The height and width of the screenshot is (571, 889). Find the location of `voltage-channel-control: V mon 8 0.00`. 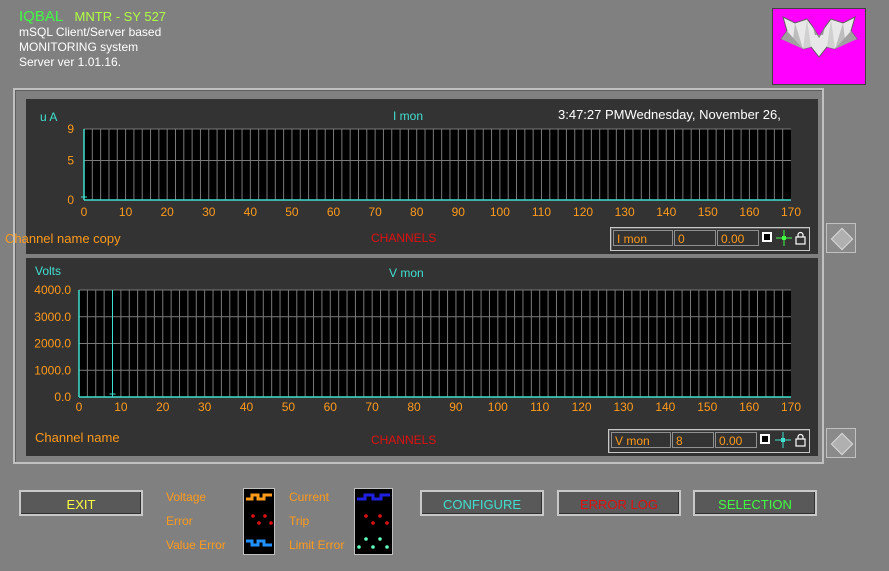

voltage-channel-control: V mon 8 0.00 is located at coordinates (709, 441).